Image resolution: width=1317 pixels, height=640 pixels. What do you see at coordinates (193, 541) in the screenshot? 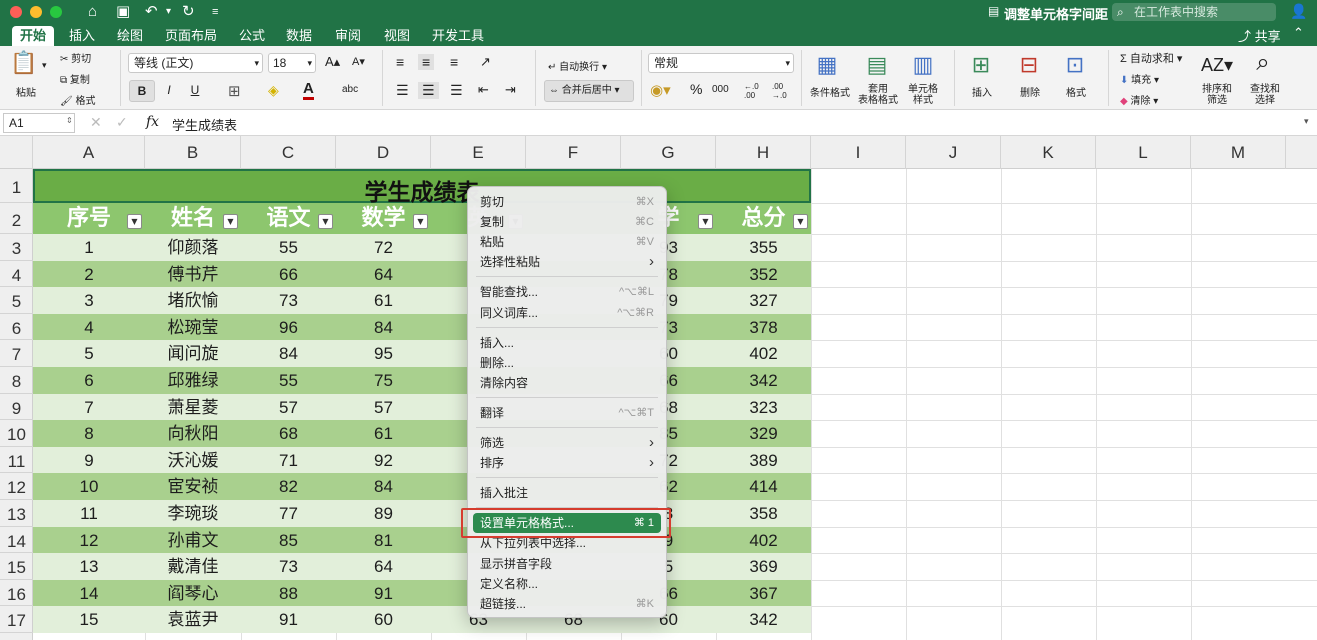
I see `table-cell: 孙甫文` at bounding box center [193, 541].